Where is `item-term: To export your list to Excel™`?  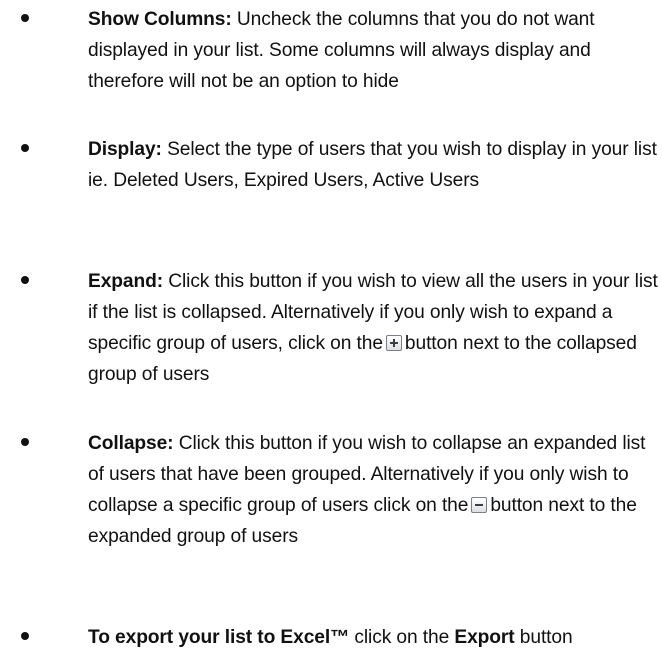
item-term: To export your list to Excel™ is located at coordinates (219, 637).